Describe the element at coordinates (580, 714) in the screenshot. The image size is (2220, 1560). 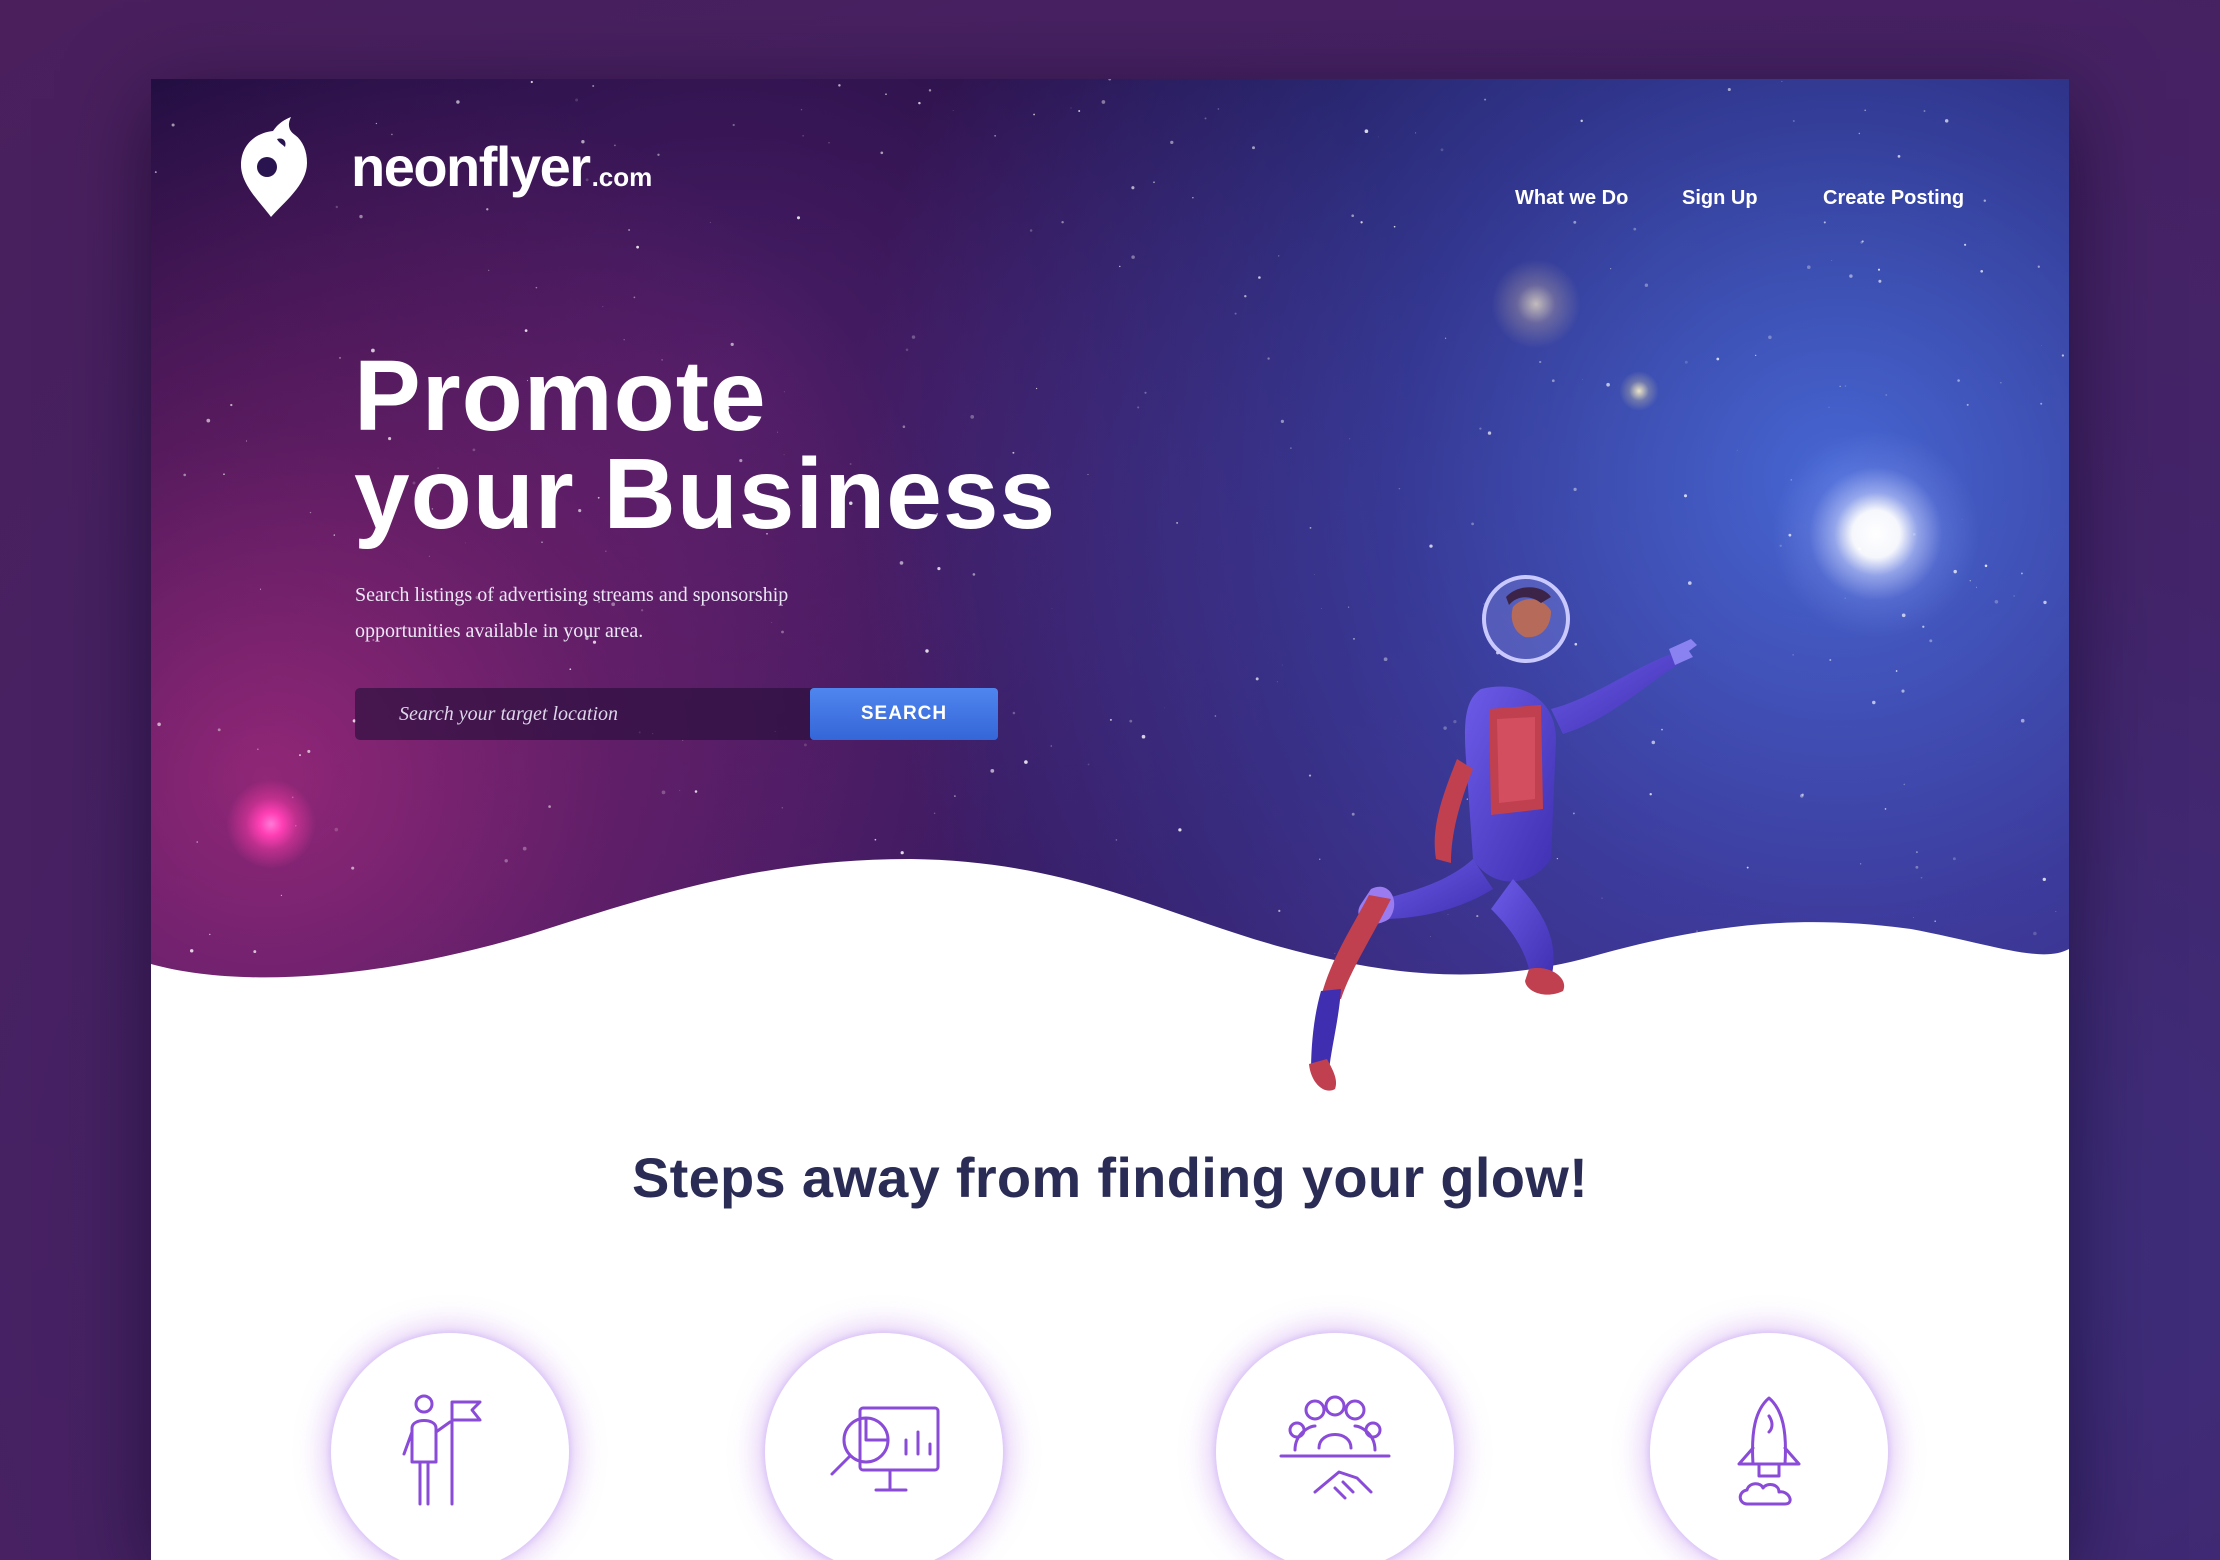
I see `location-search-input` at that location.